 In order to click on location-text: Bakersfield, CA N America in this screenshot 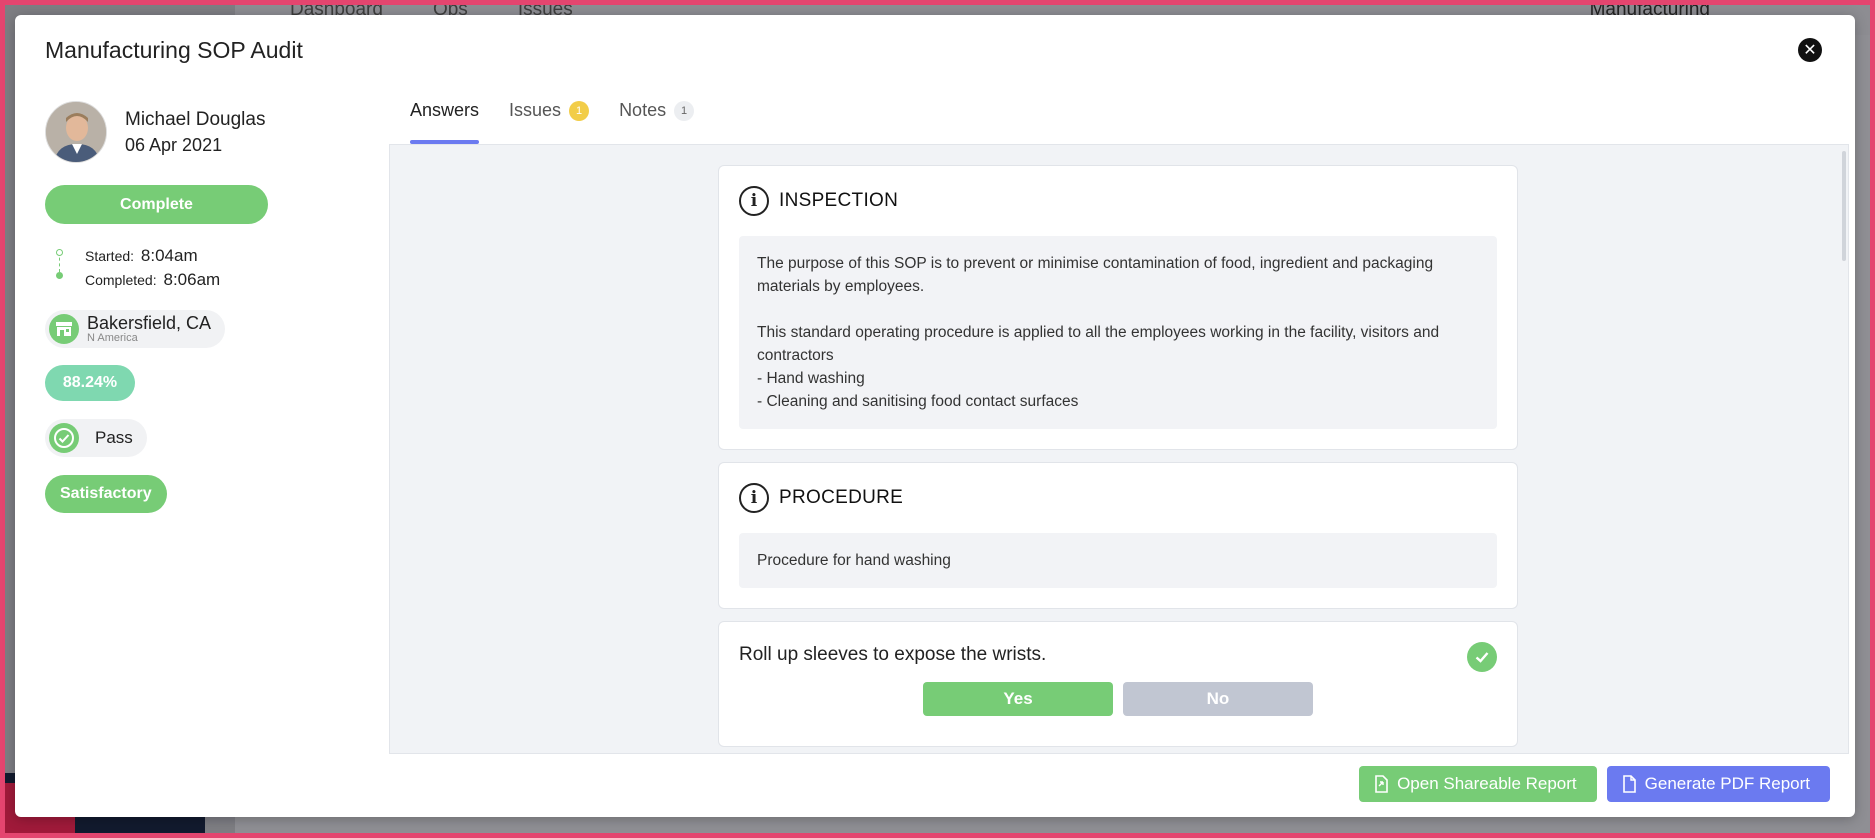, I will do `click(149, 329)`.